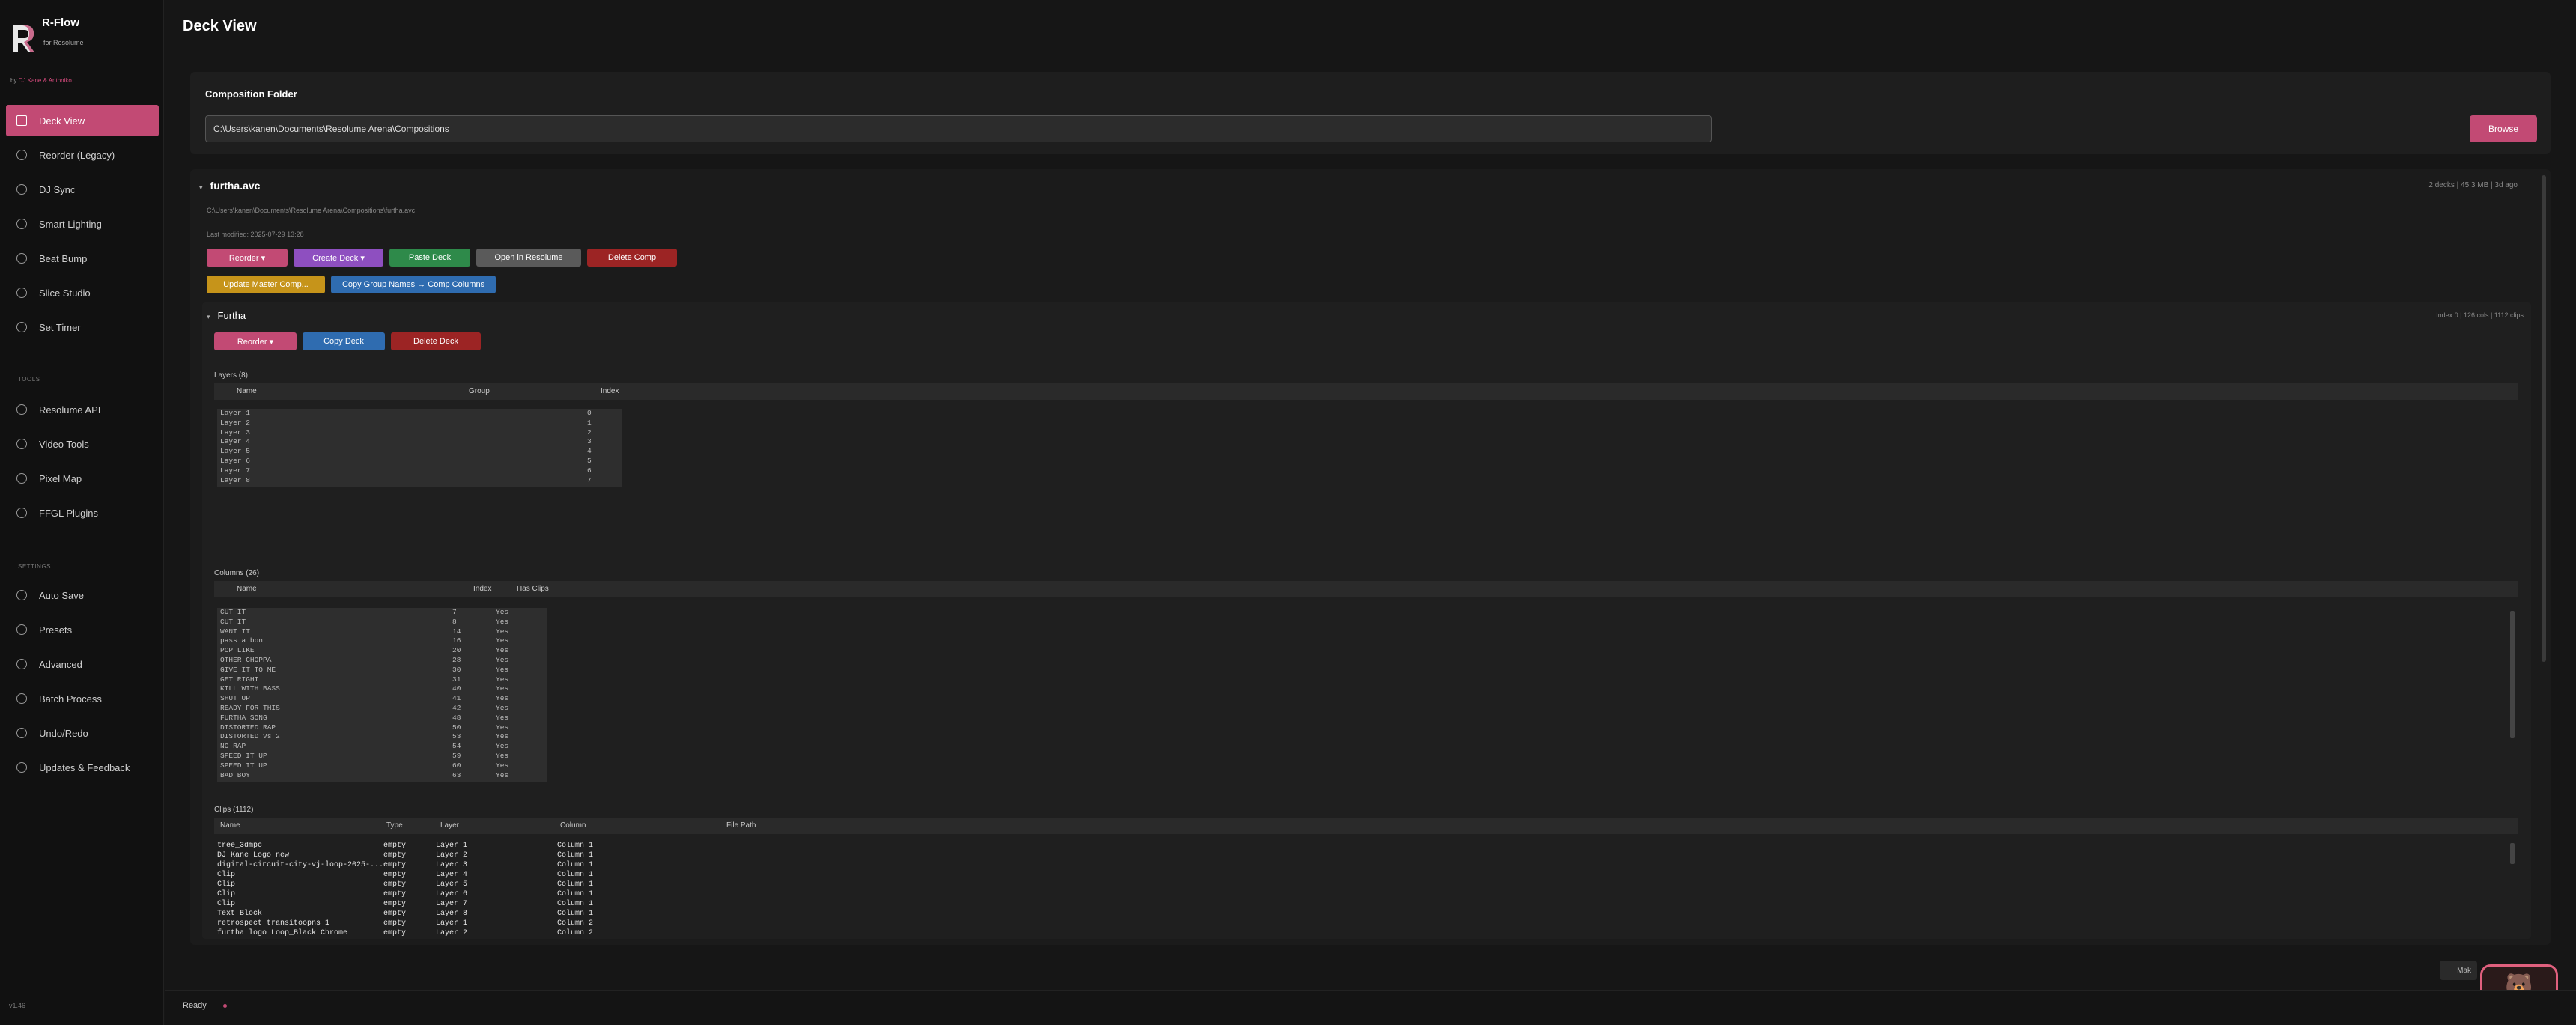 The height and width of the screenshot is (1025, 2576). Describe the element at coordinates (528, 258) in the screenshot. I see `open-in-resolume-button: Open in Resolume` at that location.